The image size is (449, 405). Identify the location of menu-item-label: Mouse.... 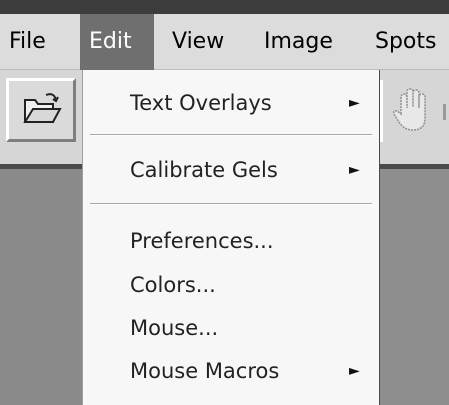
(174, 328).